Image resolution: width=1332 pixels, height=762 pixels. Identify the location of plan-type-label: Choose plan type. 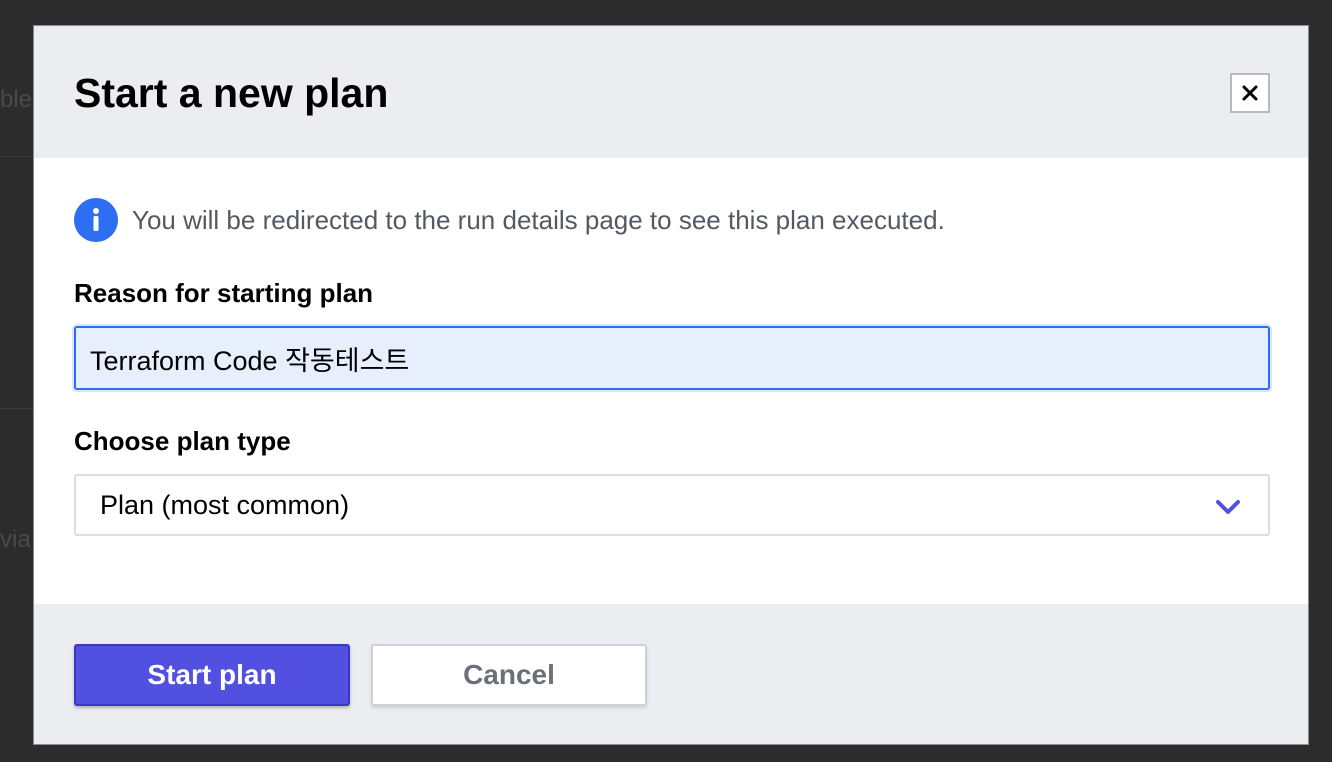
(182, 441).